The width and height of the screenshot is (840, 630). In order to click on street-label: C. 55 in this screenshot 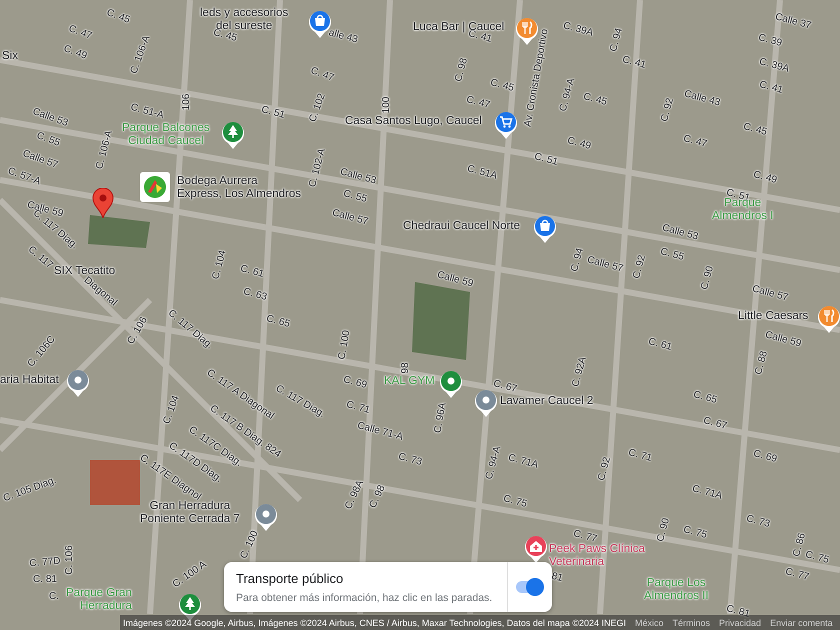, I will do `click(355, 197)`.